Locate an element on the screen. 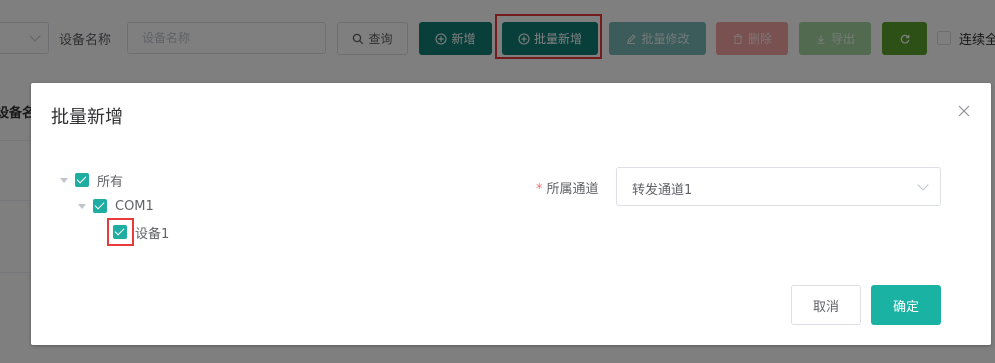 This screenshot has height=363, width=995. tree-node-device1: 设备1 is located at coordinates (141, 232).